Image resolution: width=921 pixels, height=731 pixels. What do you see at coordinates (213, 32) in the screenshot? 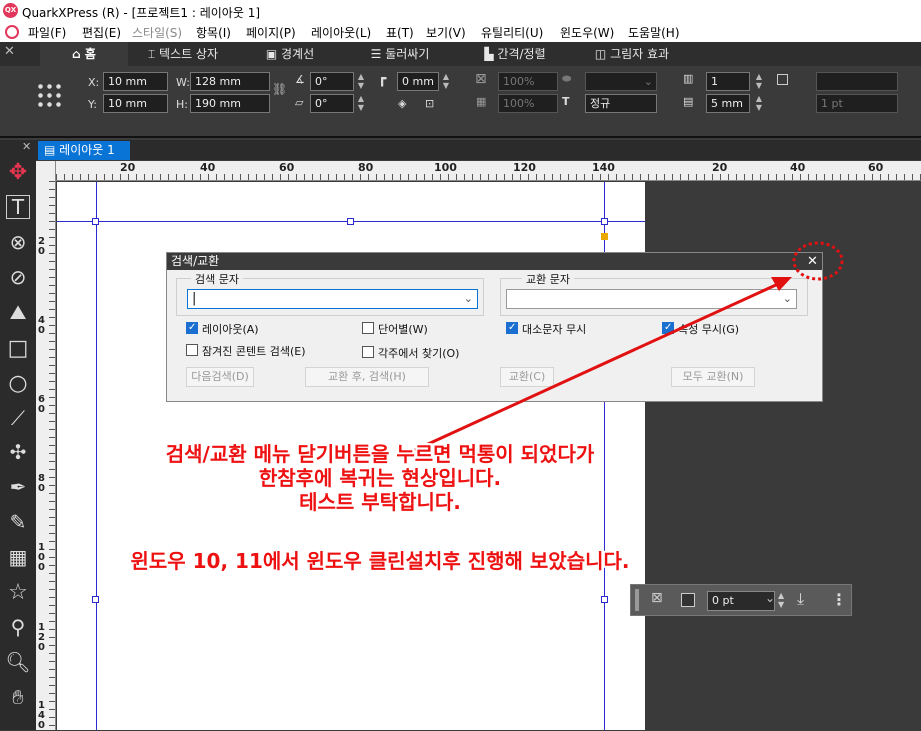
I see `menu-item: 항목(I)` at bounding box center [213, 32].